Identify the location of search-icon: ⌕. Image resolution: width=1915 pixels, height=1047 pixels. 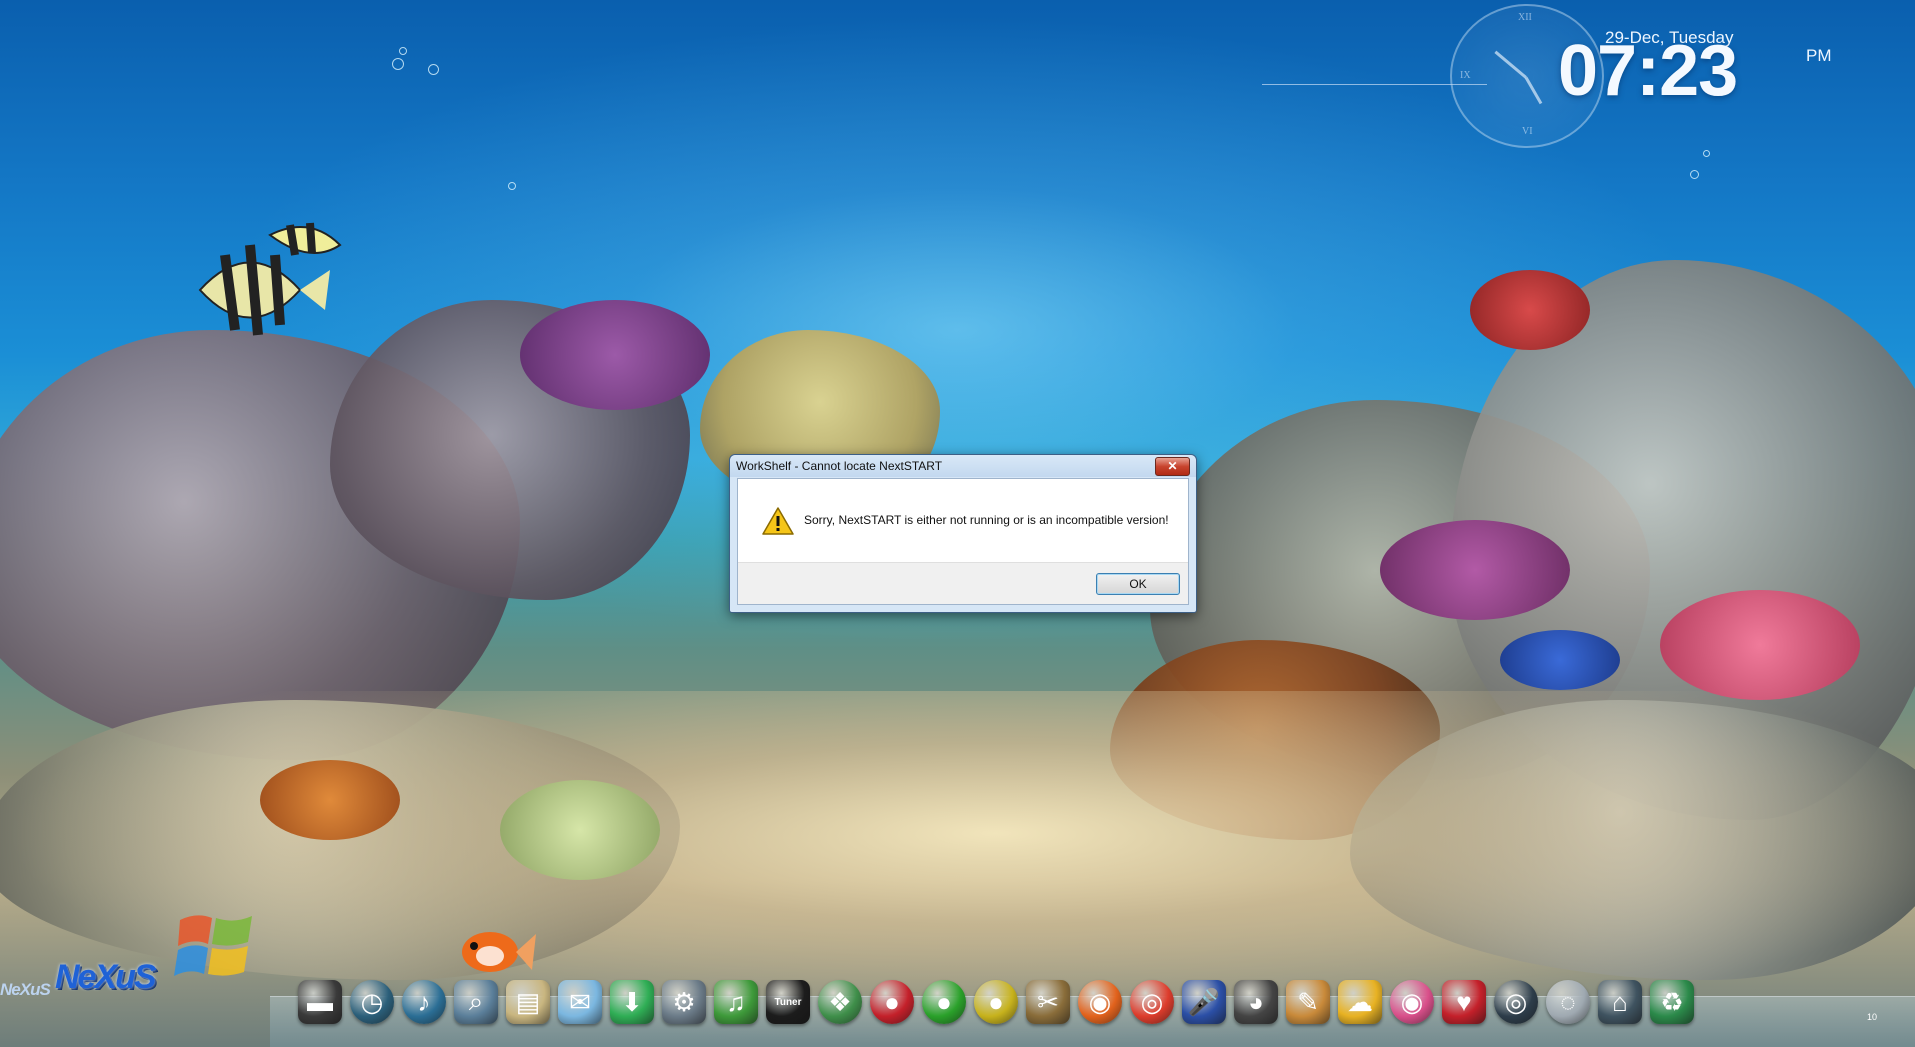
(476, 1002).